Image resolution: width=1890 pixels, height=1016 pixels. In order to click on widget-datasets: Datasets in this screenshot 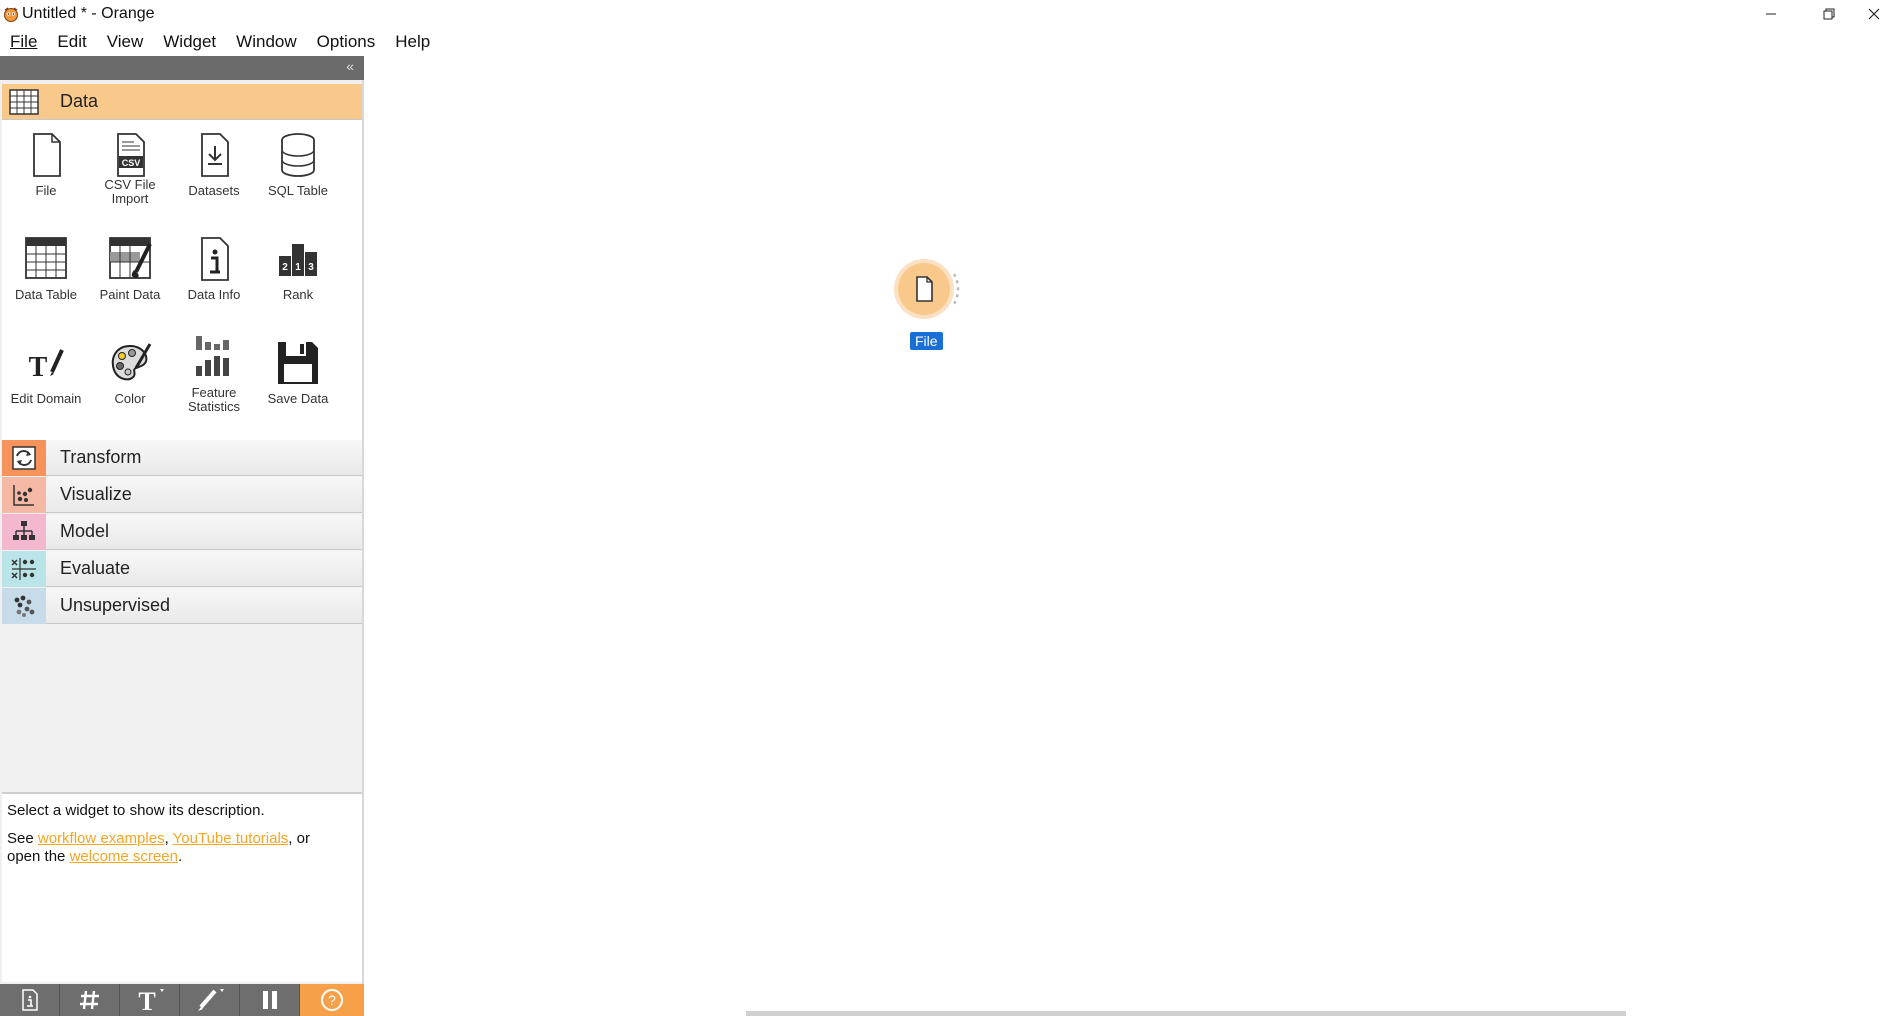, I will do `click(214, 174)`.